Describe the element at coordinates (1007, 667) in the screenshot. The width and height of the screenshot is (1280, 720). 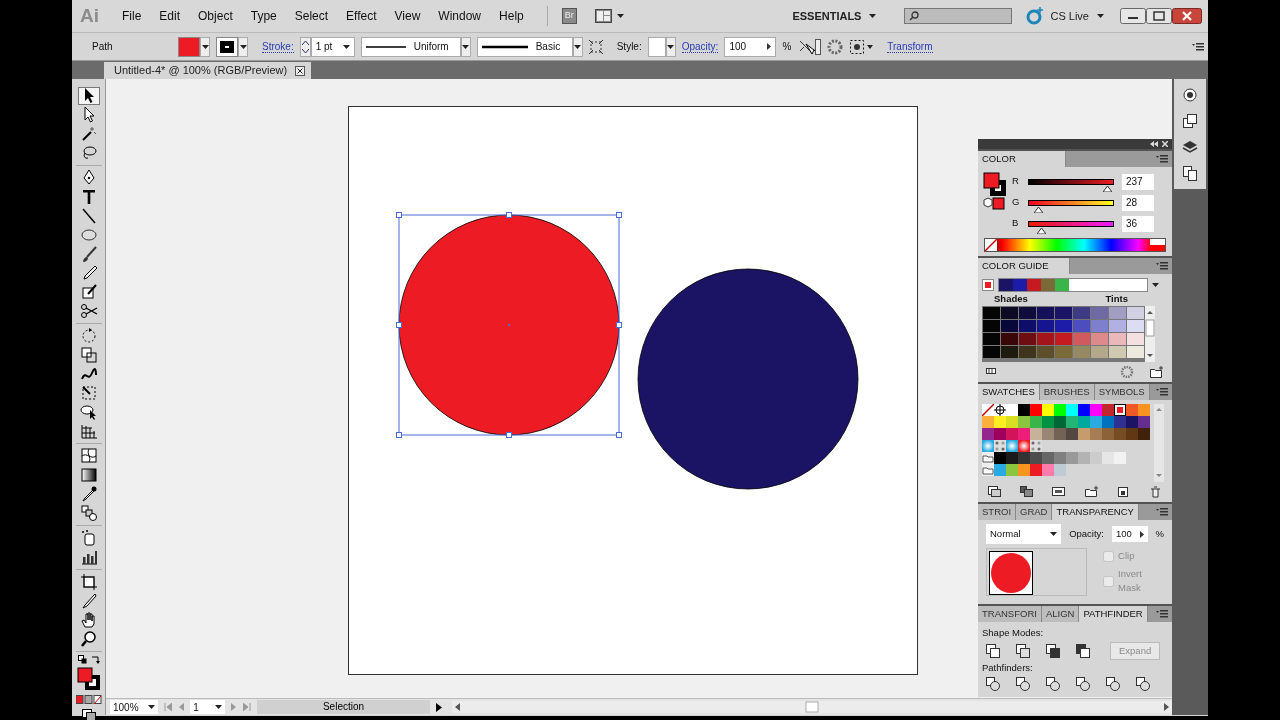
I see `pathfinders-label: Pathfinders:` at that location.